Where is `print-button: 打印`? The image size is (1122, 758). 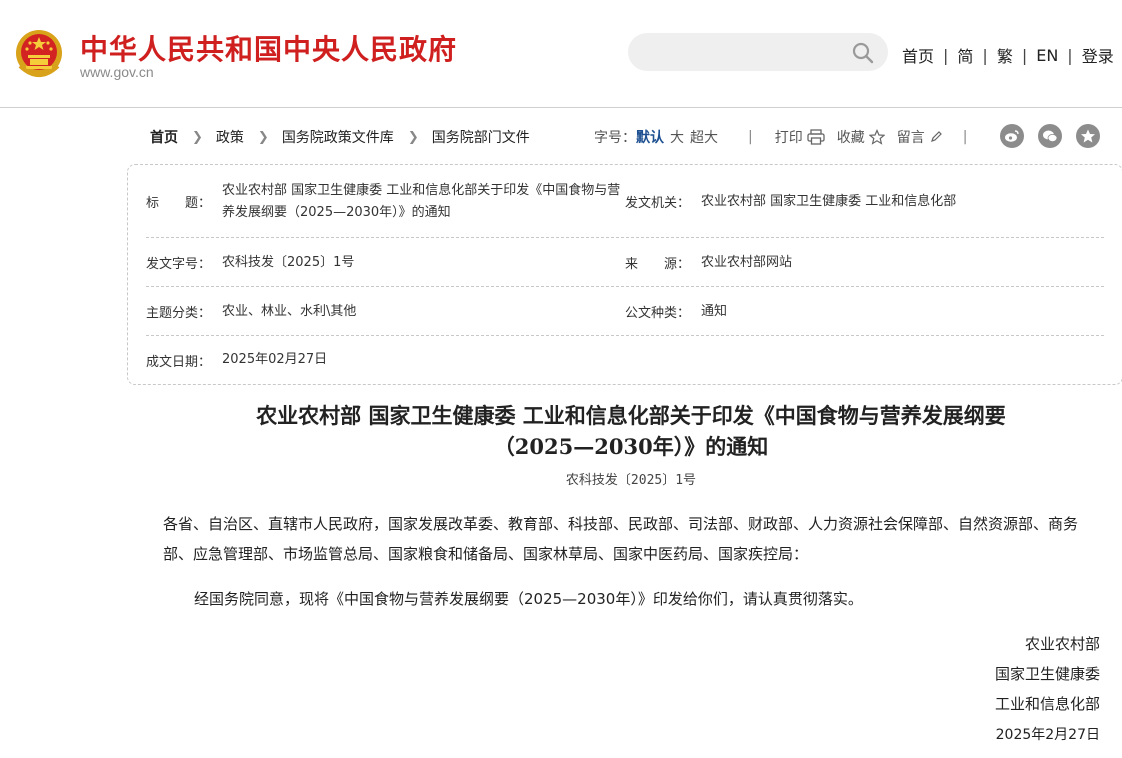
print-button: 打印 is located at coordinates (800, 137).